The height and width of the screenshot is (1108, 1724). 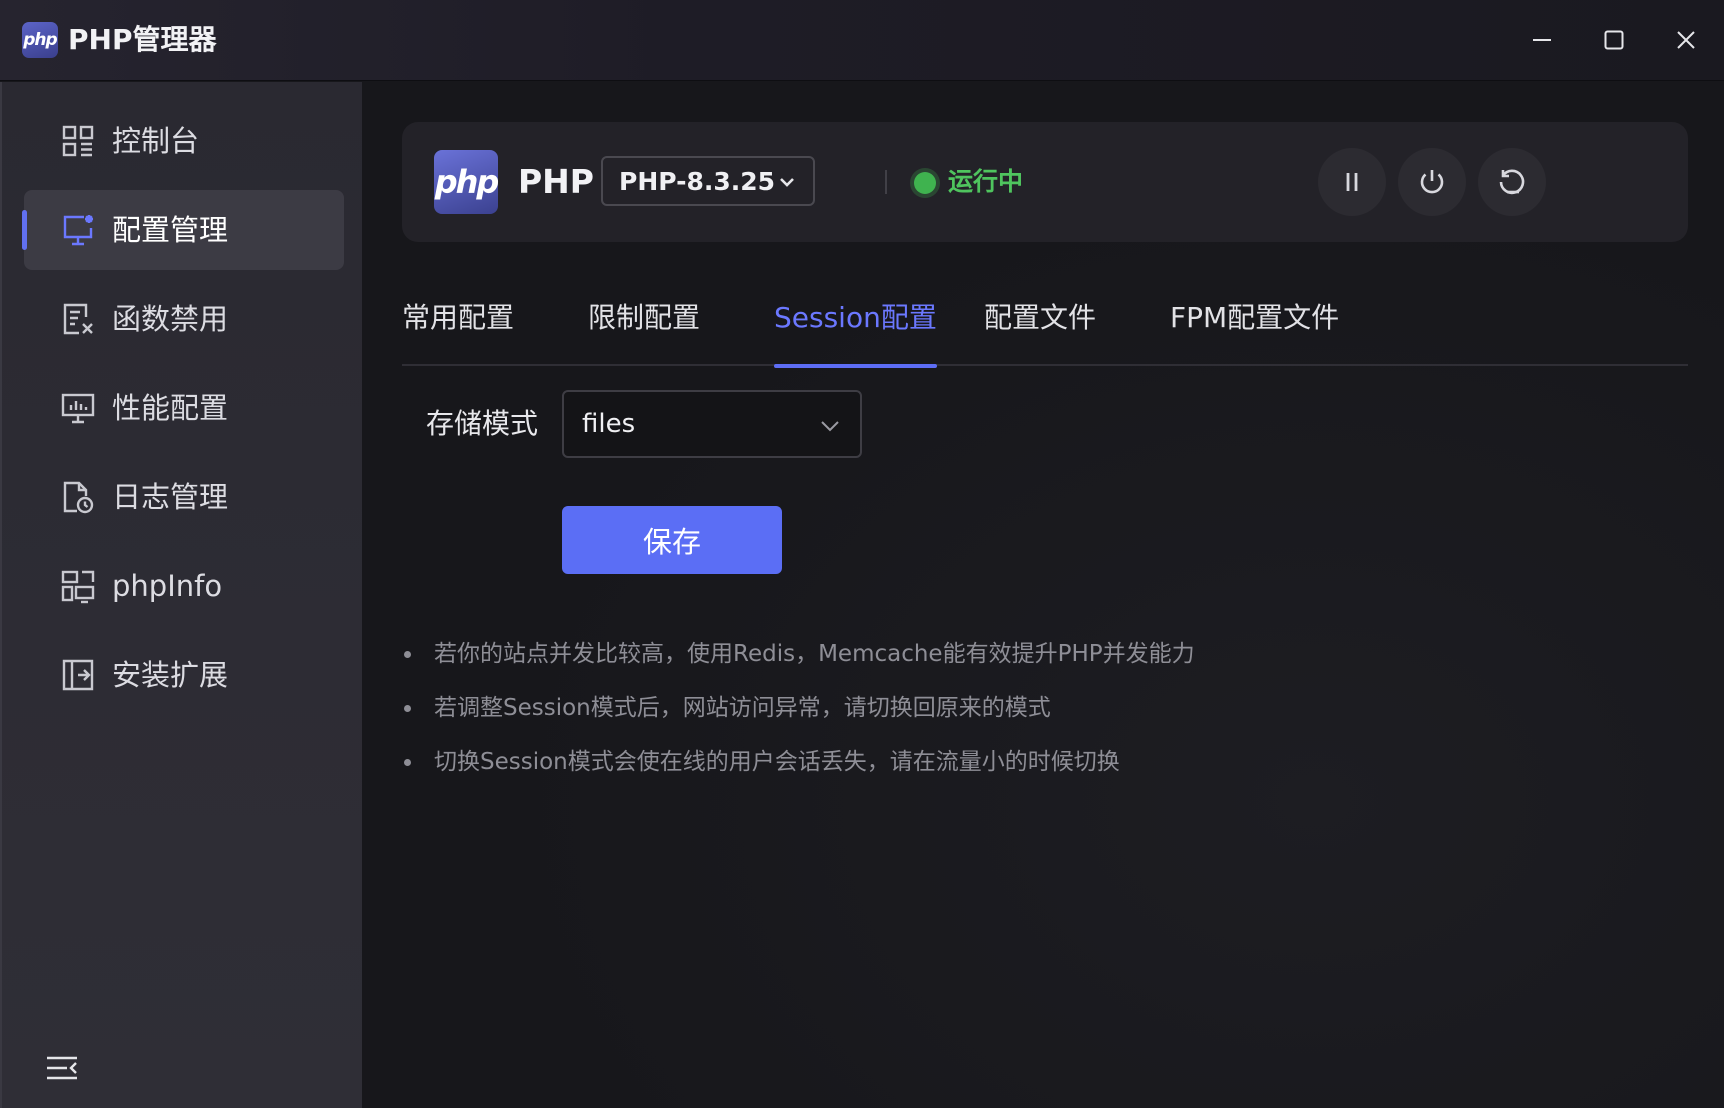 What do you see at coordinates (697, 181) in the screenshot?
I see `version-value: PHP-8.3.25` at bounding box center [697, 181].